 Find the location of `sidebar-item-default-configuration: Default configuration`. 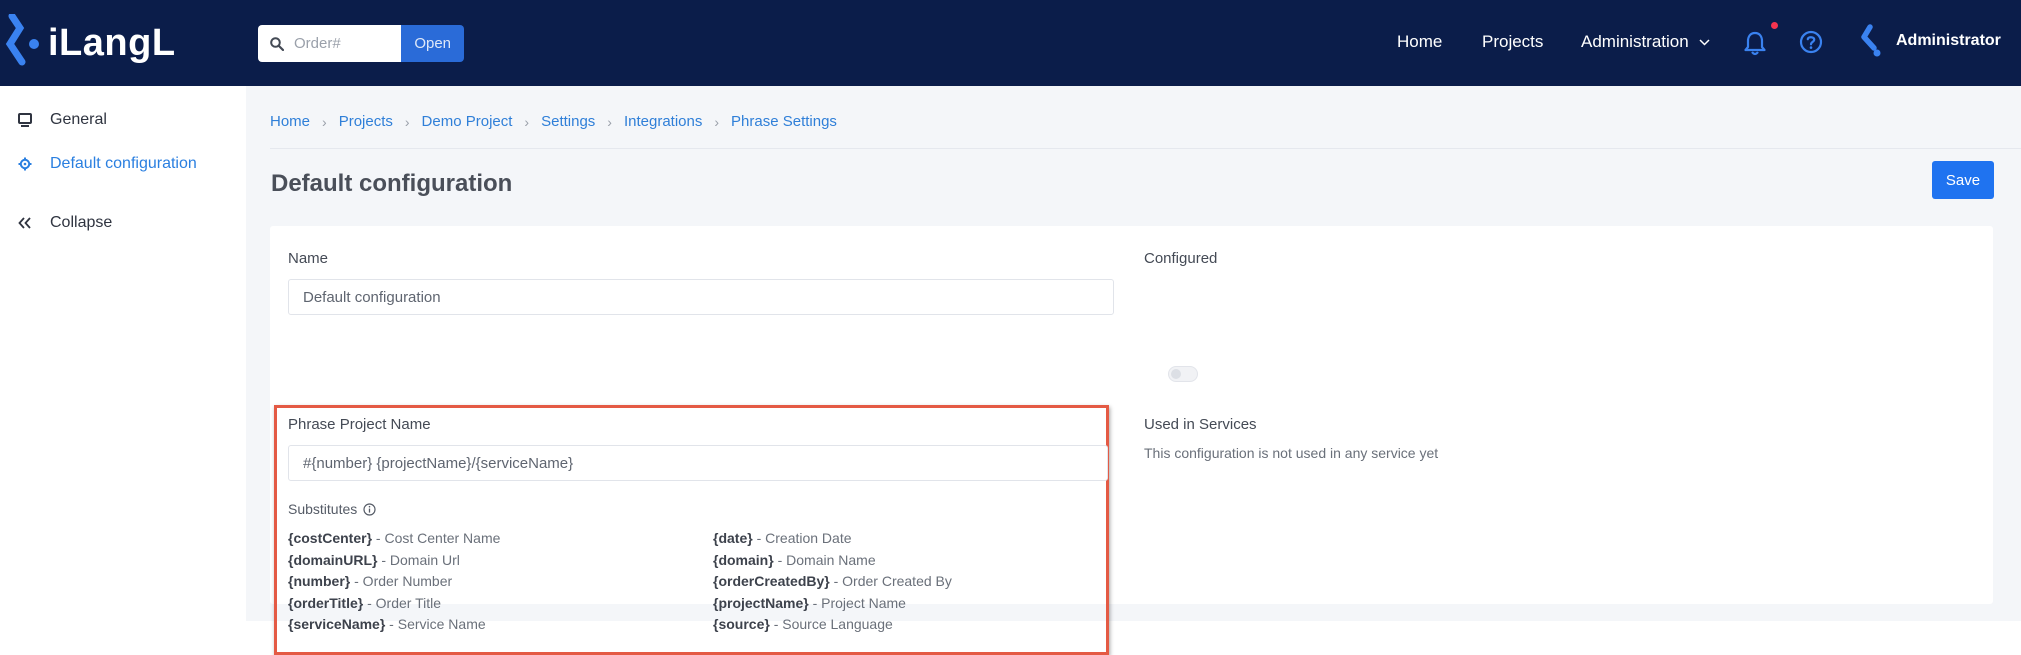

sidebar-item-default-configuration: Default configuration is located at coordinates (107, 164).